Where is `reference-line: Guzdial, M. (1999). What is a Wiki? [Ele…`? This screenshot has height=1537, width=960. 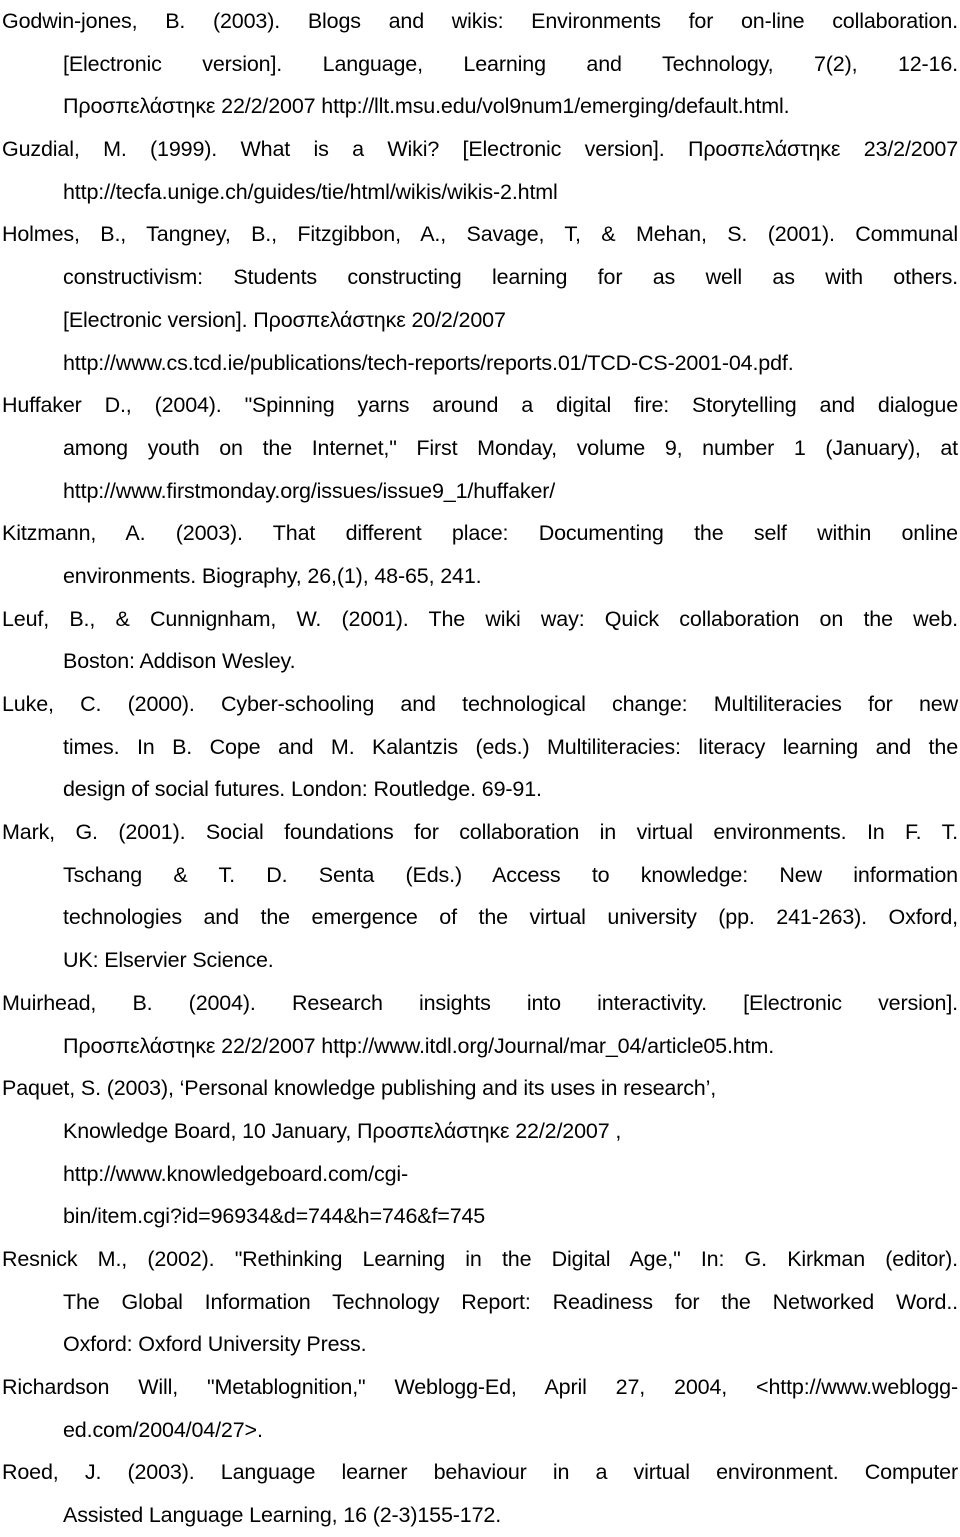
reference-line: Guzdial, M. (1999). What is a Wiki? [Ele… is located at coordinates (480, 149).